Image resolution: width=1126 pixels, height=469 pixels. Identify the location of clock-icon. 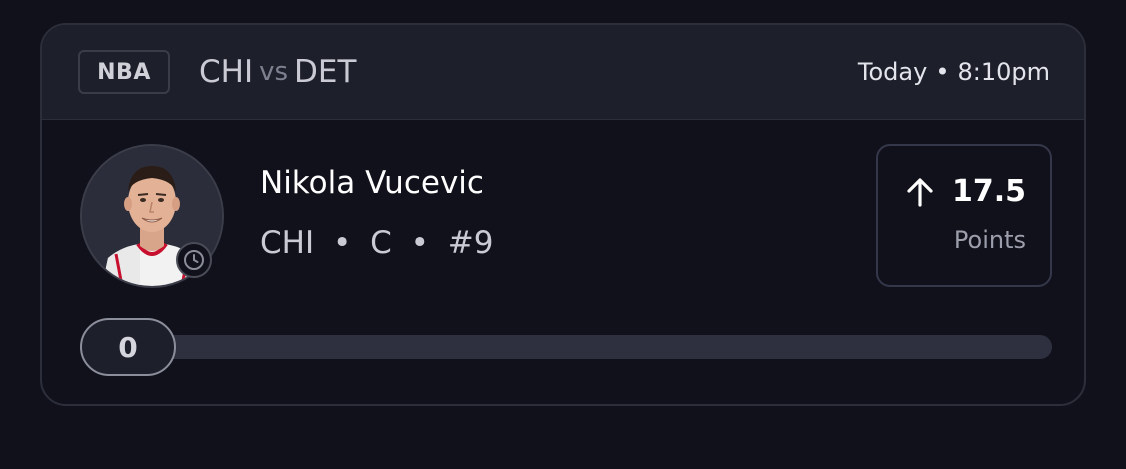
(194, 260).